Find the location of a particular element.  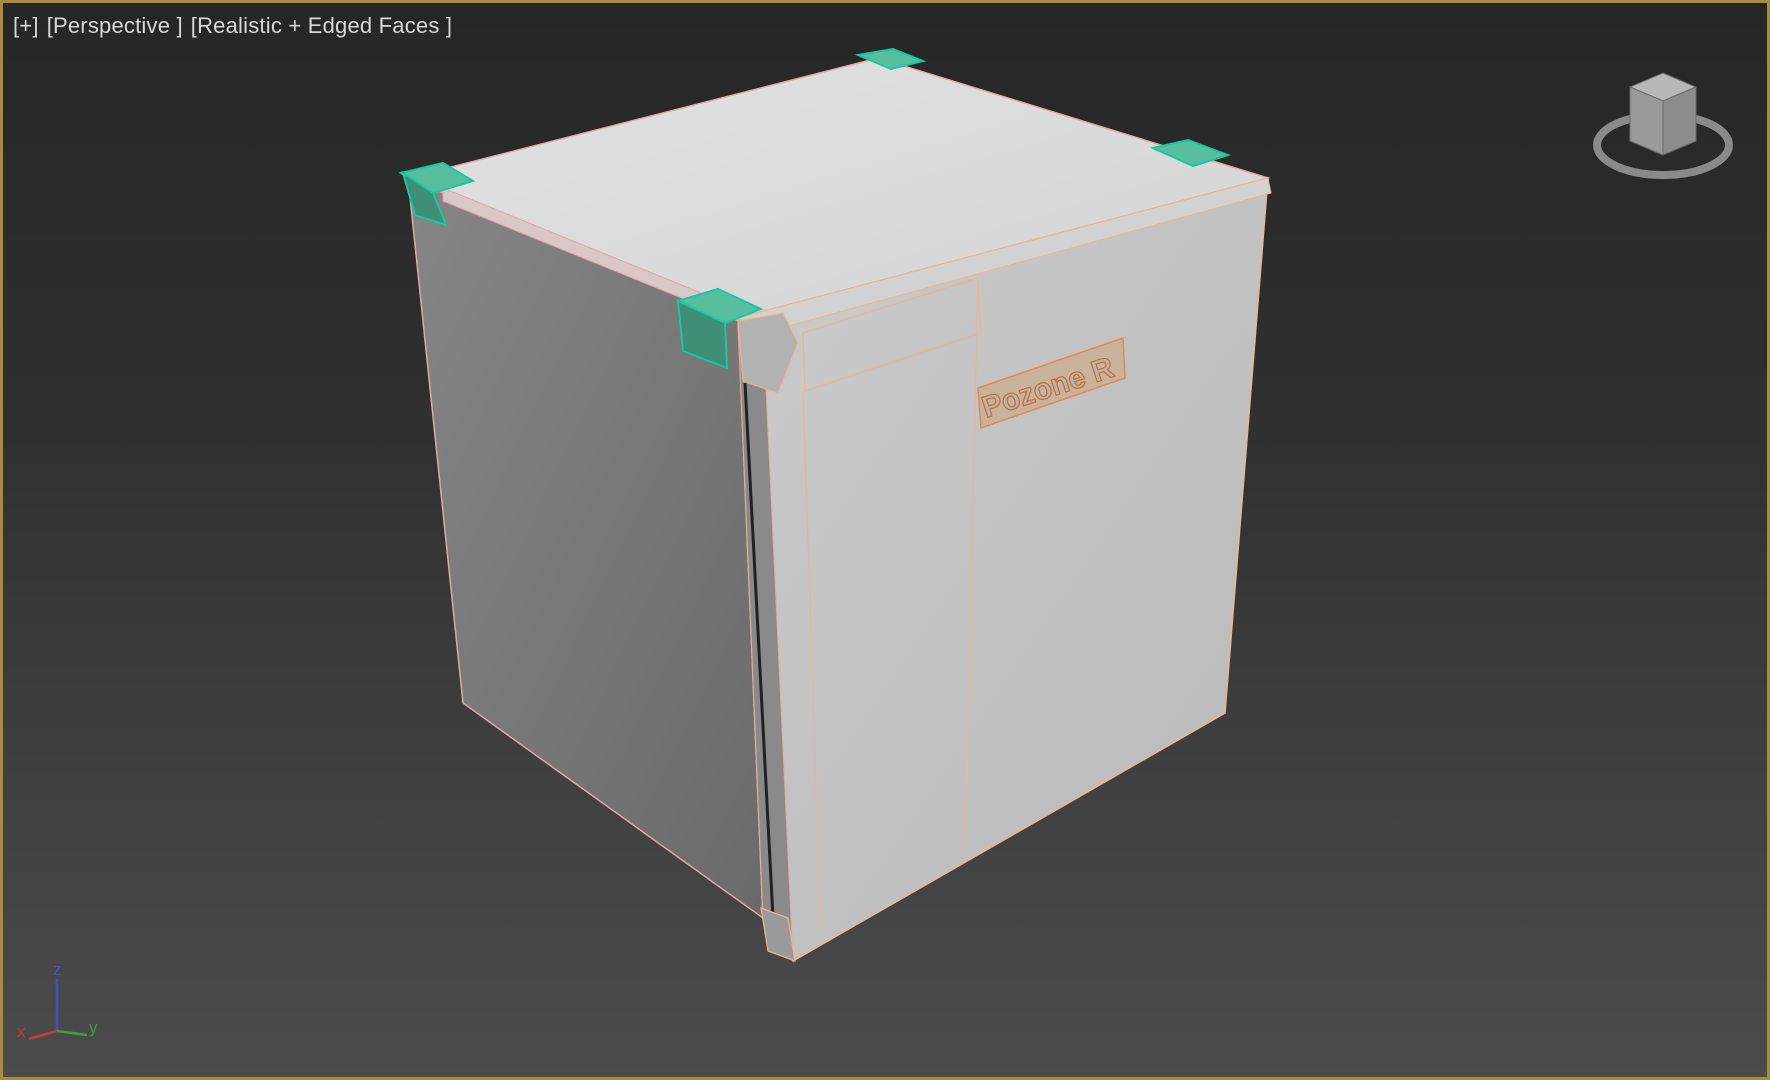

y-axis-label: y is located at coordinates (93, 1027).